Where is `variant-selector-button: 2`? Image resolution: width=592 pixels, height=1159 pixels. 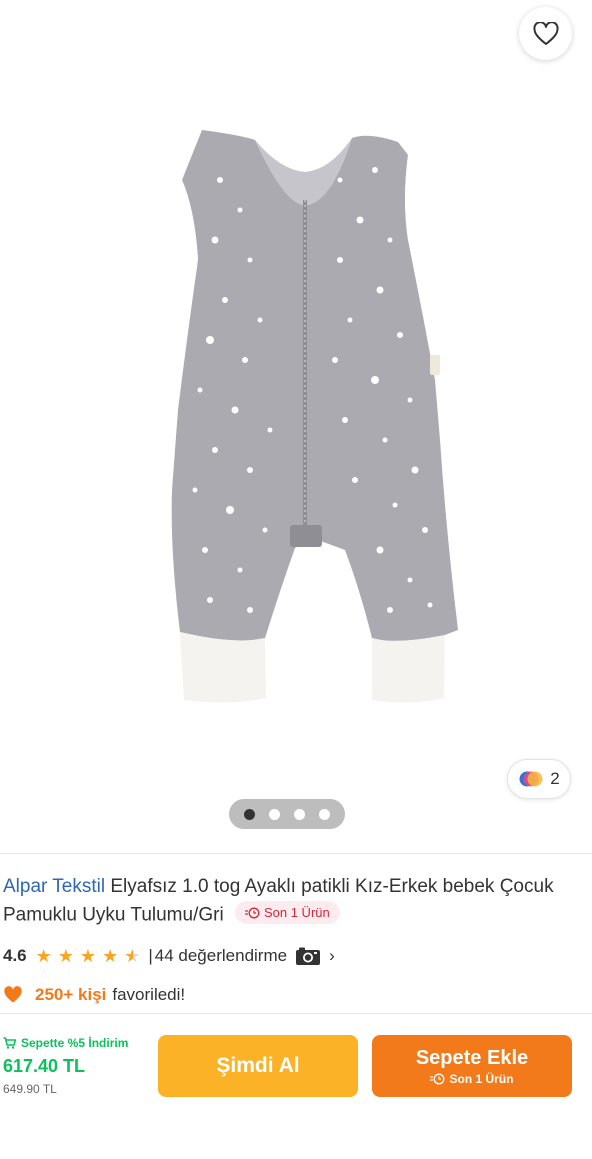 variant-selector-button: 2 is located at coordinates (539, 779).